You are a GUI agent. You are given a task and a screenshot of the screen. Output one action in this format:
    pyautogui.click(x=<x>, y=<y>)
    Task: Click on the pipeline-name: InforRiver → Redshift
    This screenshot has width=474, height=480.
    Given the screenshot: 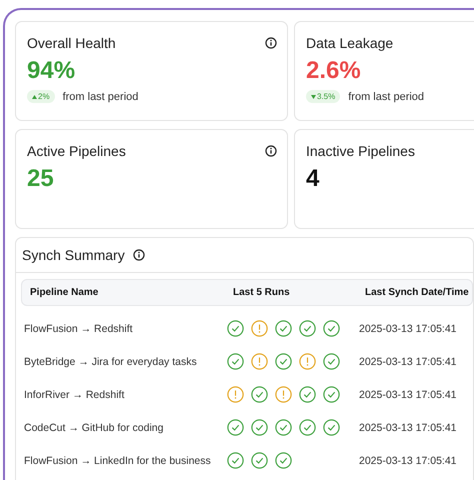 What is the action you would take?
    pyautogui.click(x=75, y=394)
    